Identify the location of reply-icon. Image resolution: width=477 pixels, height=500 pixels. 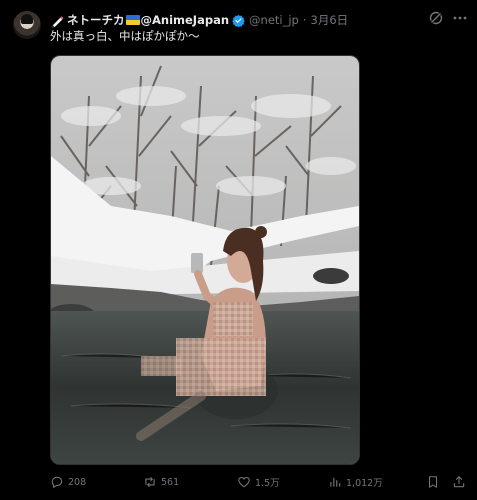
(57, 482).